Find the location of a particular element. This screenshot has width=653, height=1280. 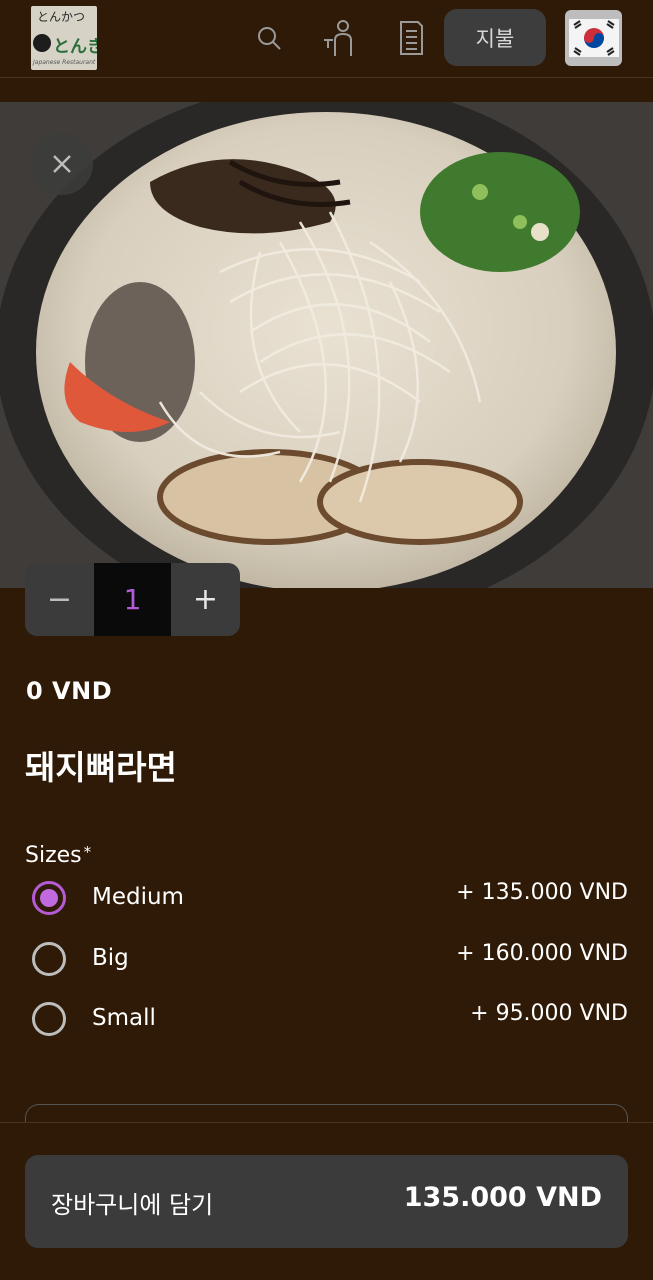

logo-mark-icon is located at coordinates (42, 43).